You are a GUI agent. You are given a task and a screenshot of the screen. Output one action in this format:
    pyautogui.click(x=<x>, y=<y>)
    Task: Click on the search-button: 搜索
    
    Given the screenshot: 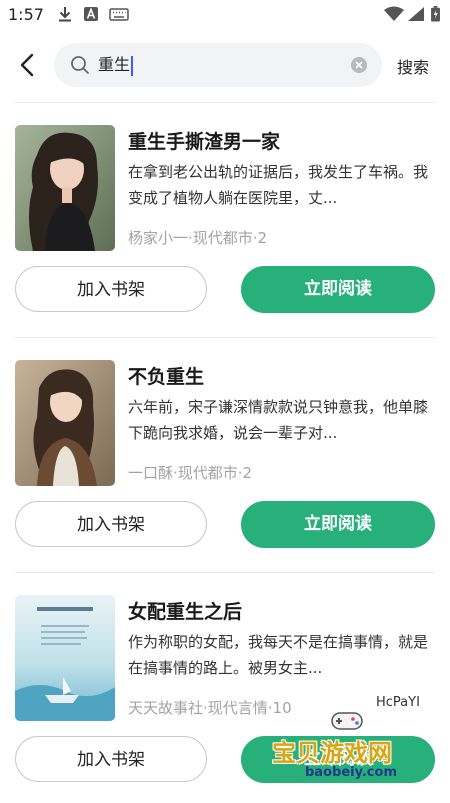 What is the action you would take?
    pyautogui.click(x=413, y=66)
    